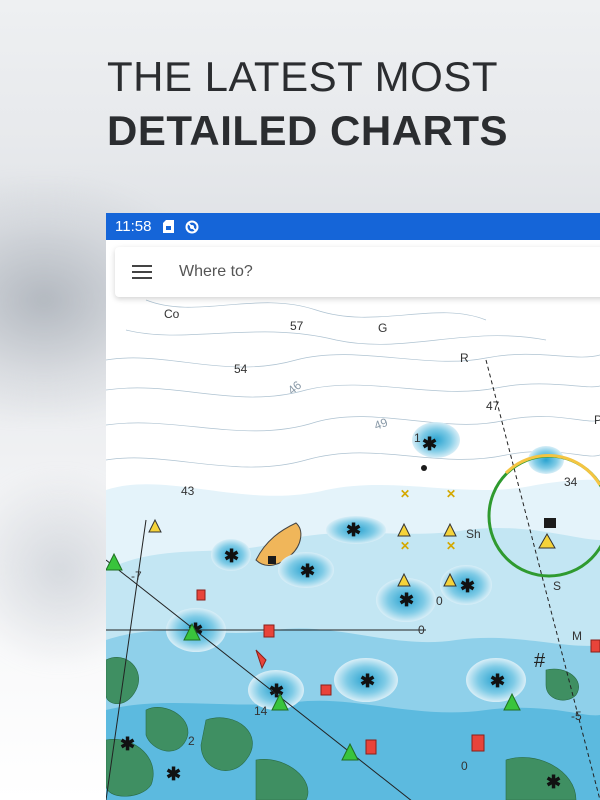 Image resolution: width=600 pixels, height=800 pixels. What do you see at coordinates (191, 741) in the screenshot?
I see `sounding-2: 2` at bounding box center [191, 741].